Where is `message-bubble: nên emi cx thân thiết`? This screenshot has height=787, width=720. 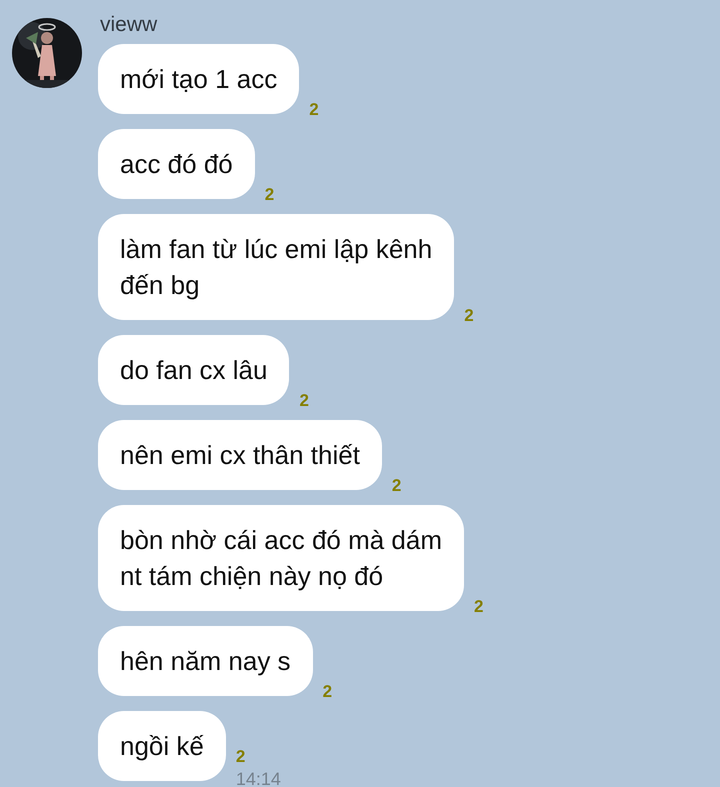
message-bubble: nên emi cx thân thiết is located at coordinates (240, 455).